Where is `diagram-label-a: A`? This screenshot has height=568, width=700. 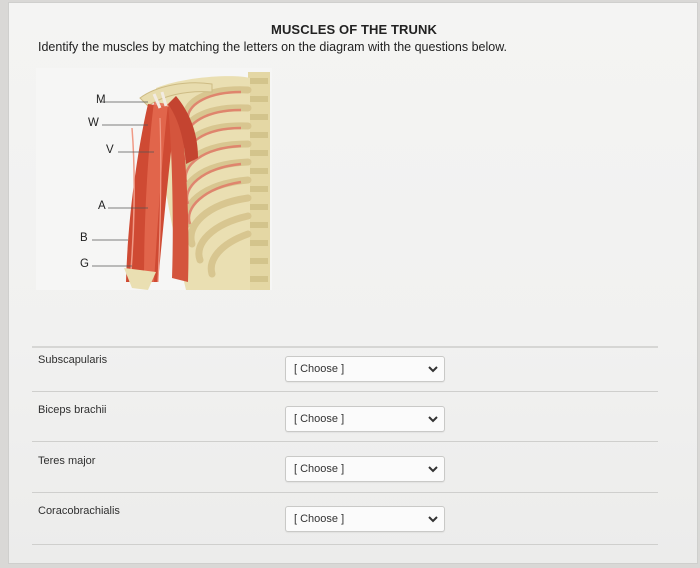
diagram-label-a: A is located at coordinates (102, 206).